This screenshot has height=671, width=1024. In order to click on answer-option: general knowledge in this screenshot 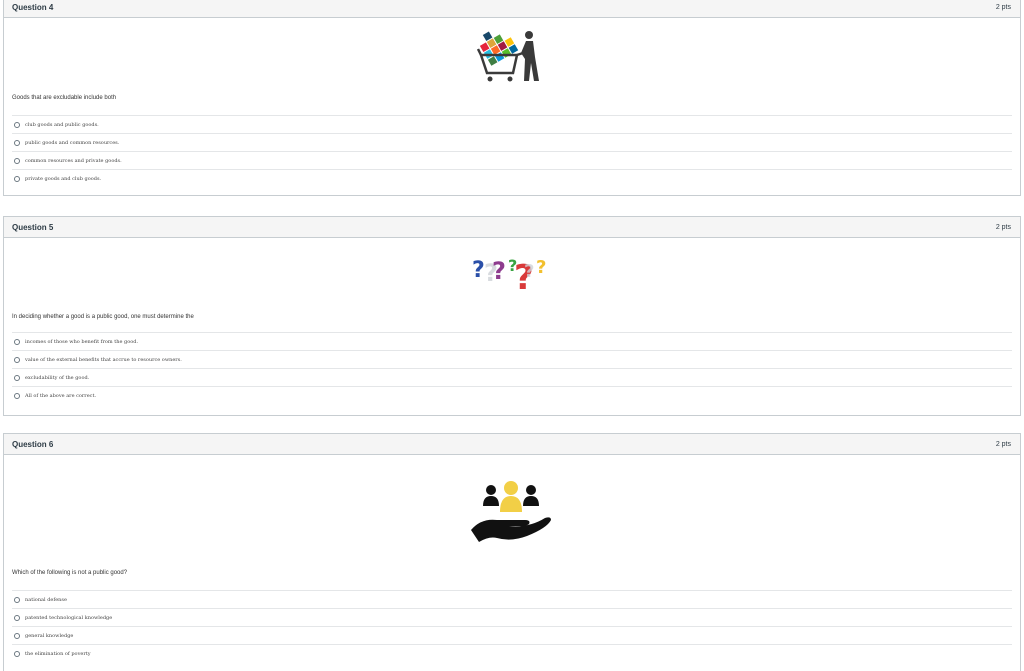, I will do `click(512, 635)`.